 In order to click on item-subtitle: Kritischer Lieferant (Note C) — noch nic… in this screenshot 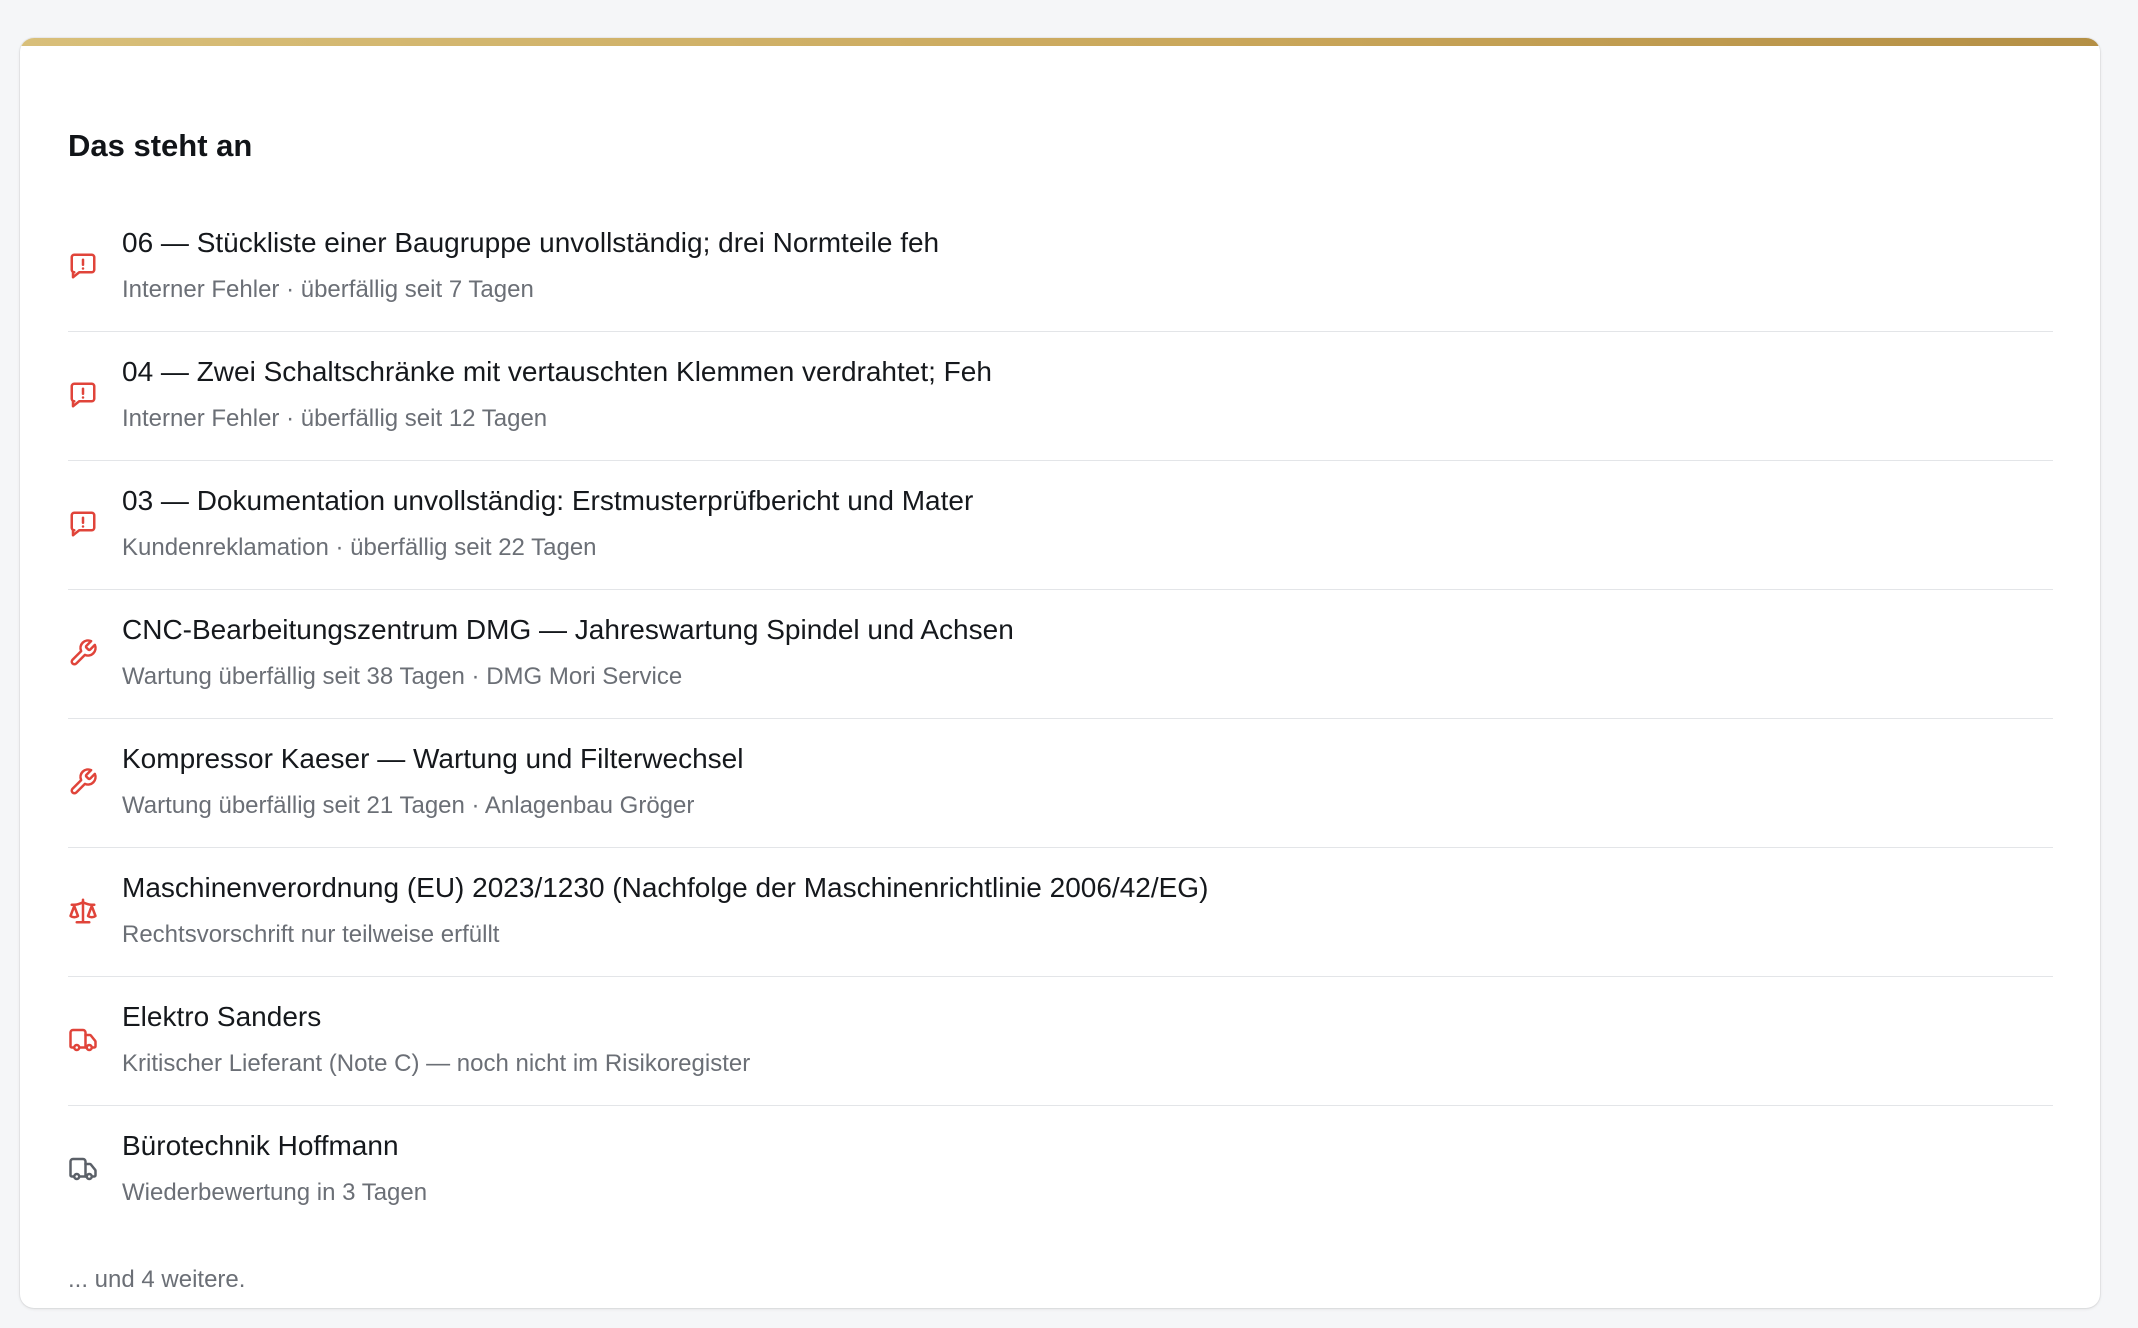, I will do `click(436, 1063)`.